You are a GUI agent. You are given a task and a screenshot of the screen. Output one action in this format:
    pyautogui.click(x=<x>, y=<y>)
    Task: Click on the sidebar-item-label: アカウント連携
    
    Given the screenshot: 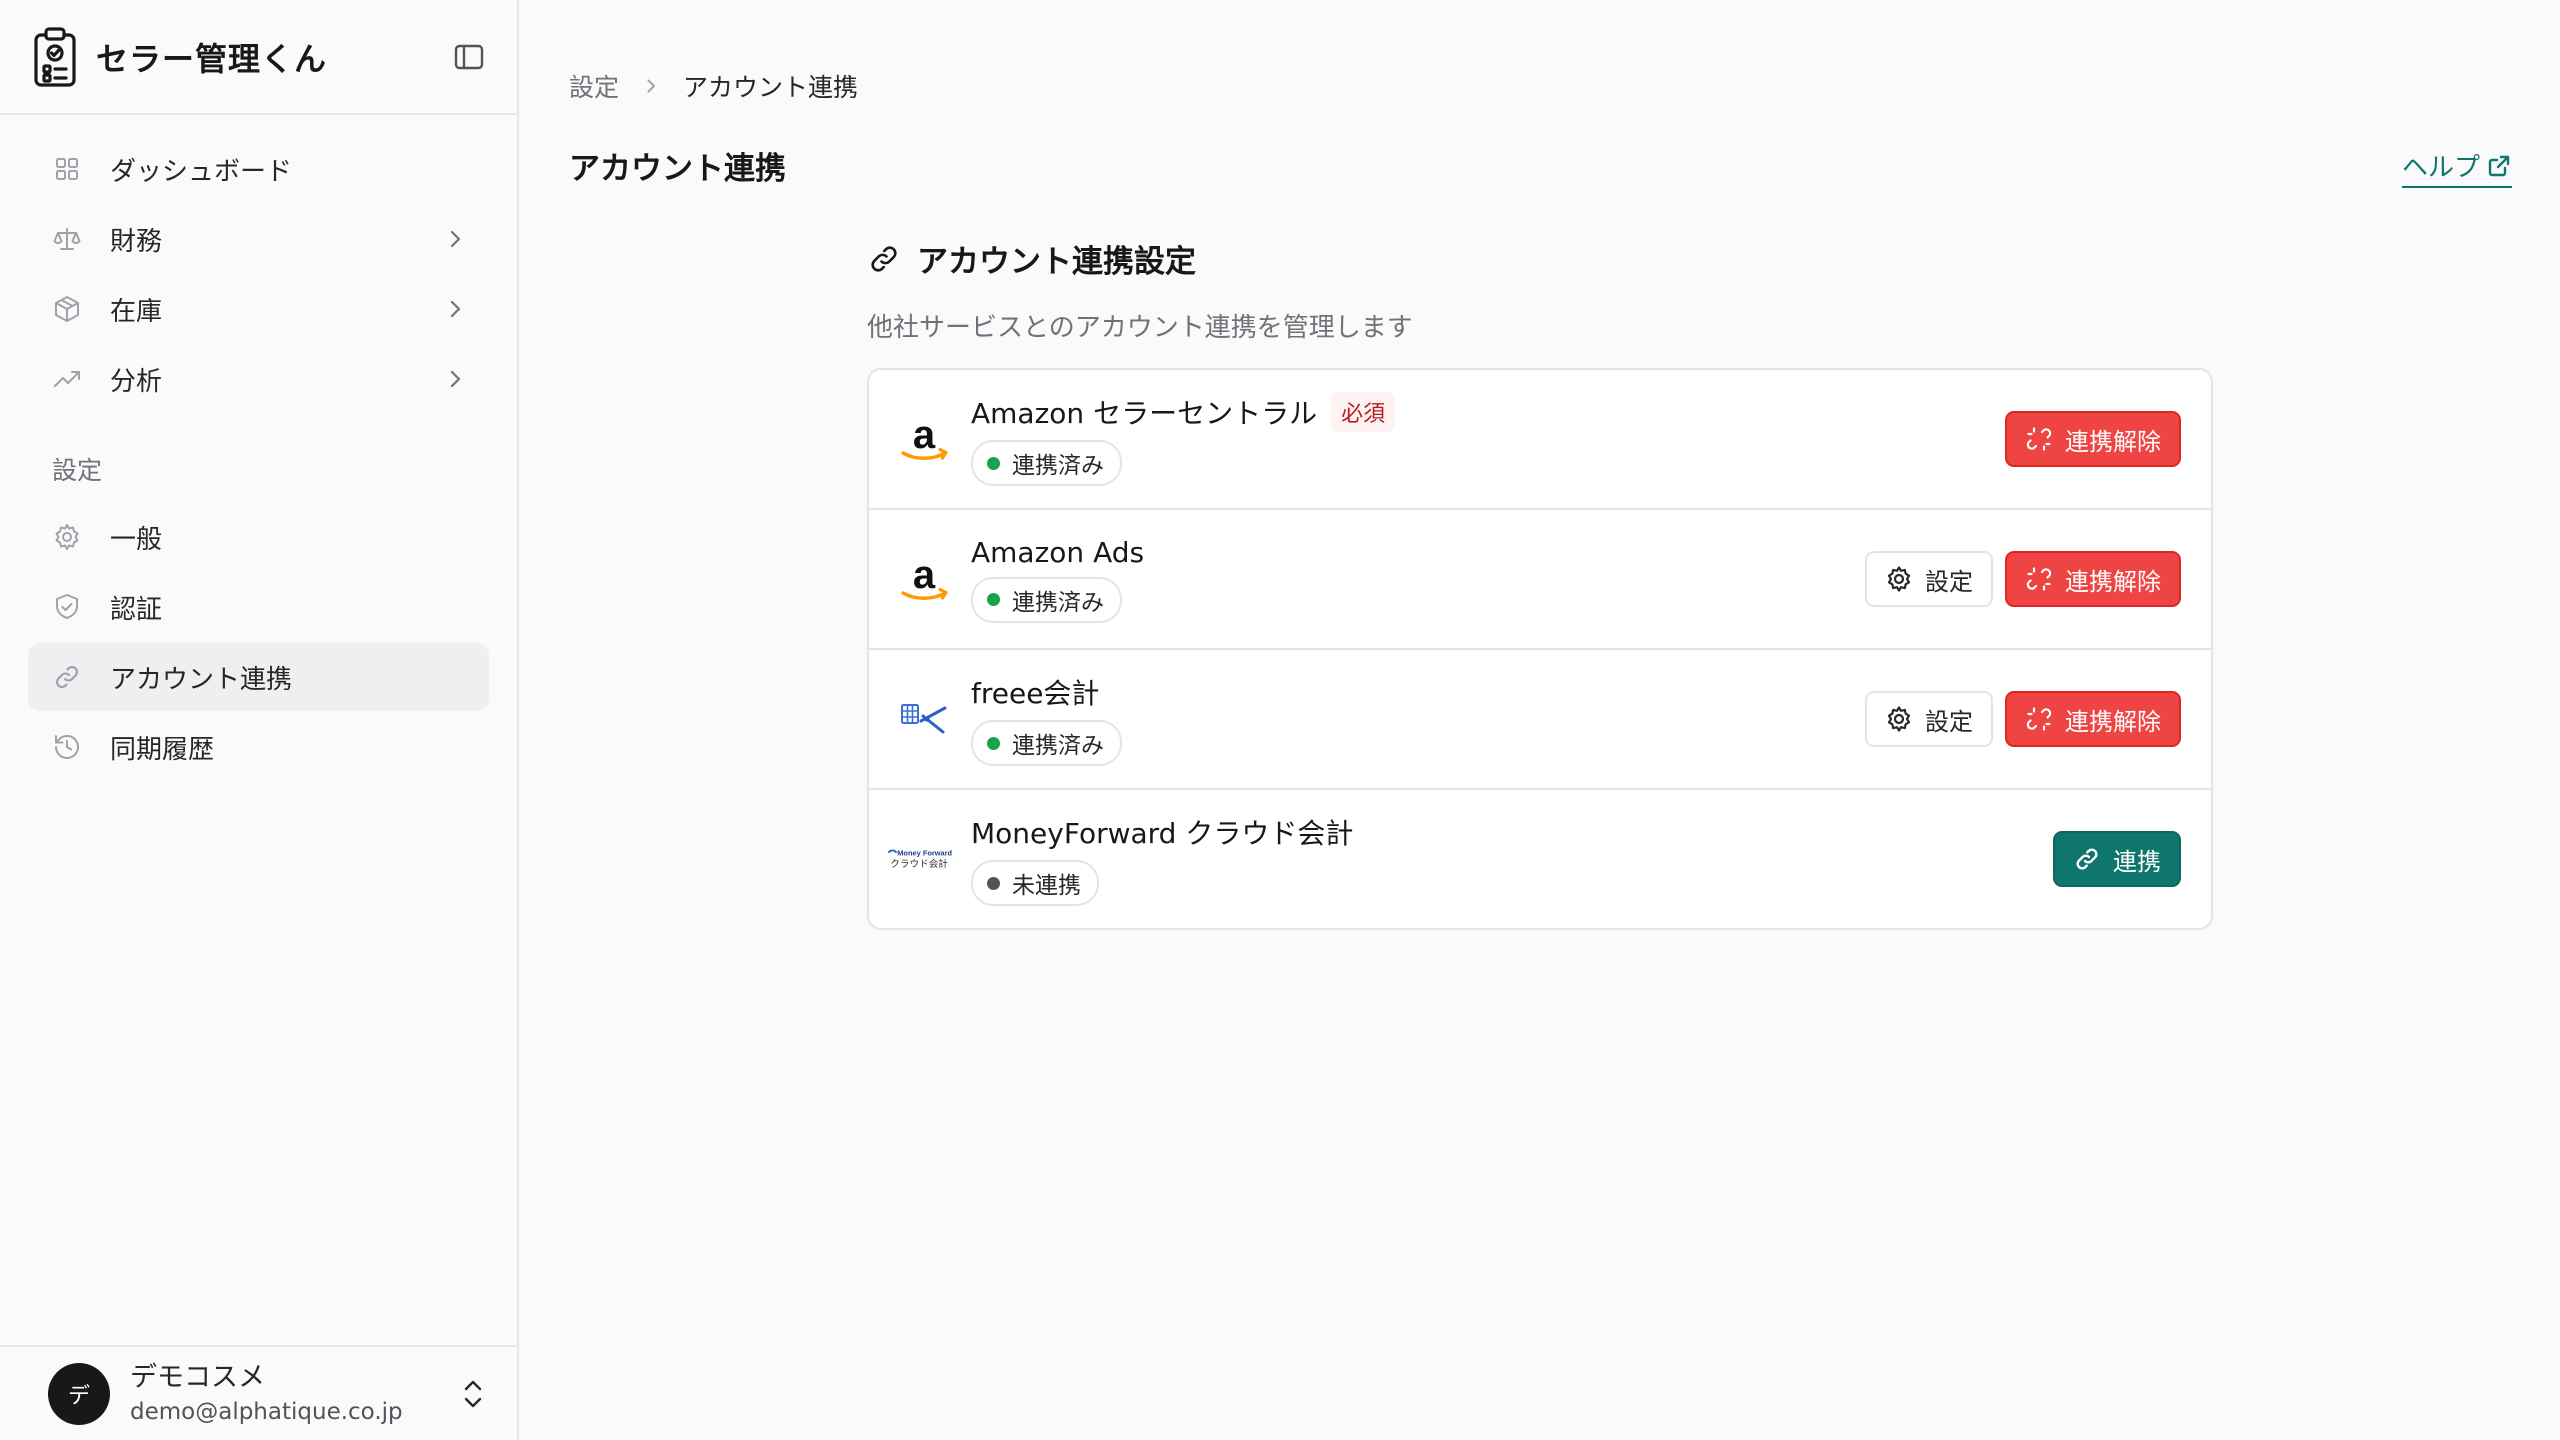 What is the action you would take?
    pyautogui.click(x=201, y=679)
    